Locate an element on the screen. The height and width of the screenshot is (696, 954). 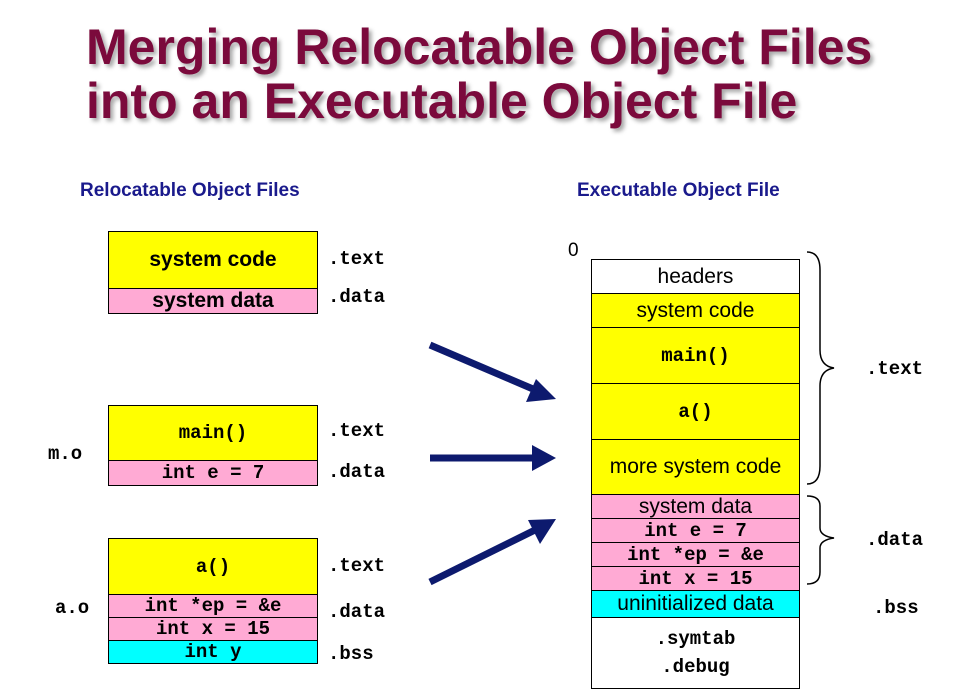
text-brace is located at coordinates (820, 368).